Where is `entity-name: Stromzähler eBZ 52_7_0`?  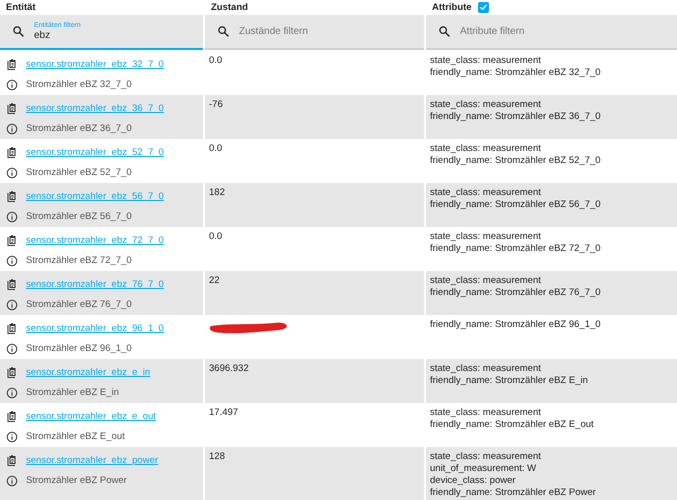
entity-name: Stromzähler eBZ 52_7_0 is located at coordinates (79, 172).